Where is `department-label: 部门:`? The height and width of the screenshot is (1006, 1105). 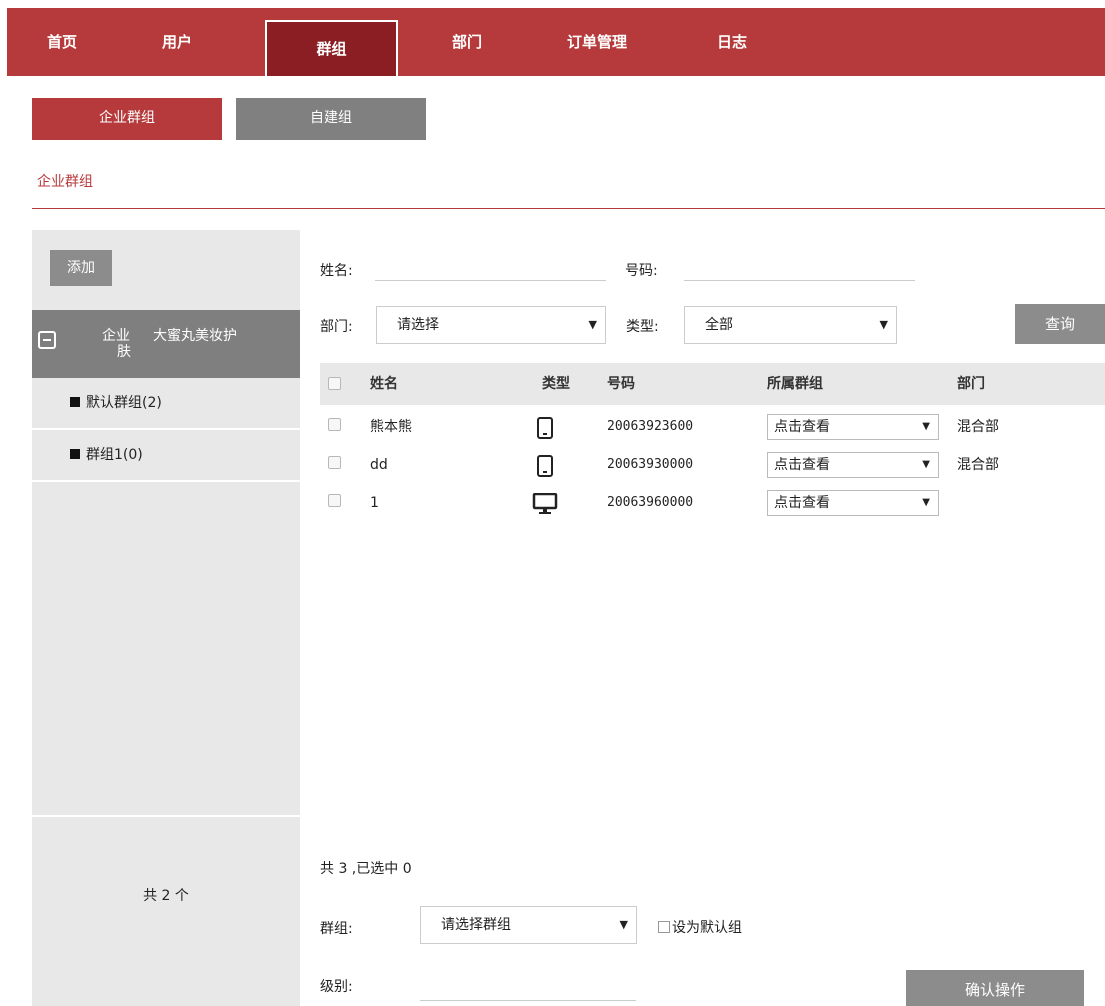
department-label: 部门: is located at coordinates (336, 327).